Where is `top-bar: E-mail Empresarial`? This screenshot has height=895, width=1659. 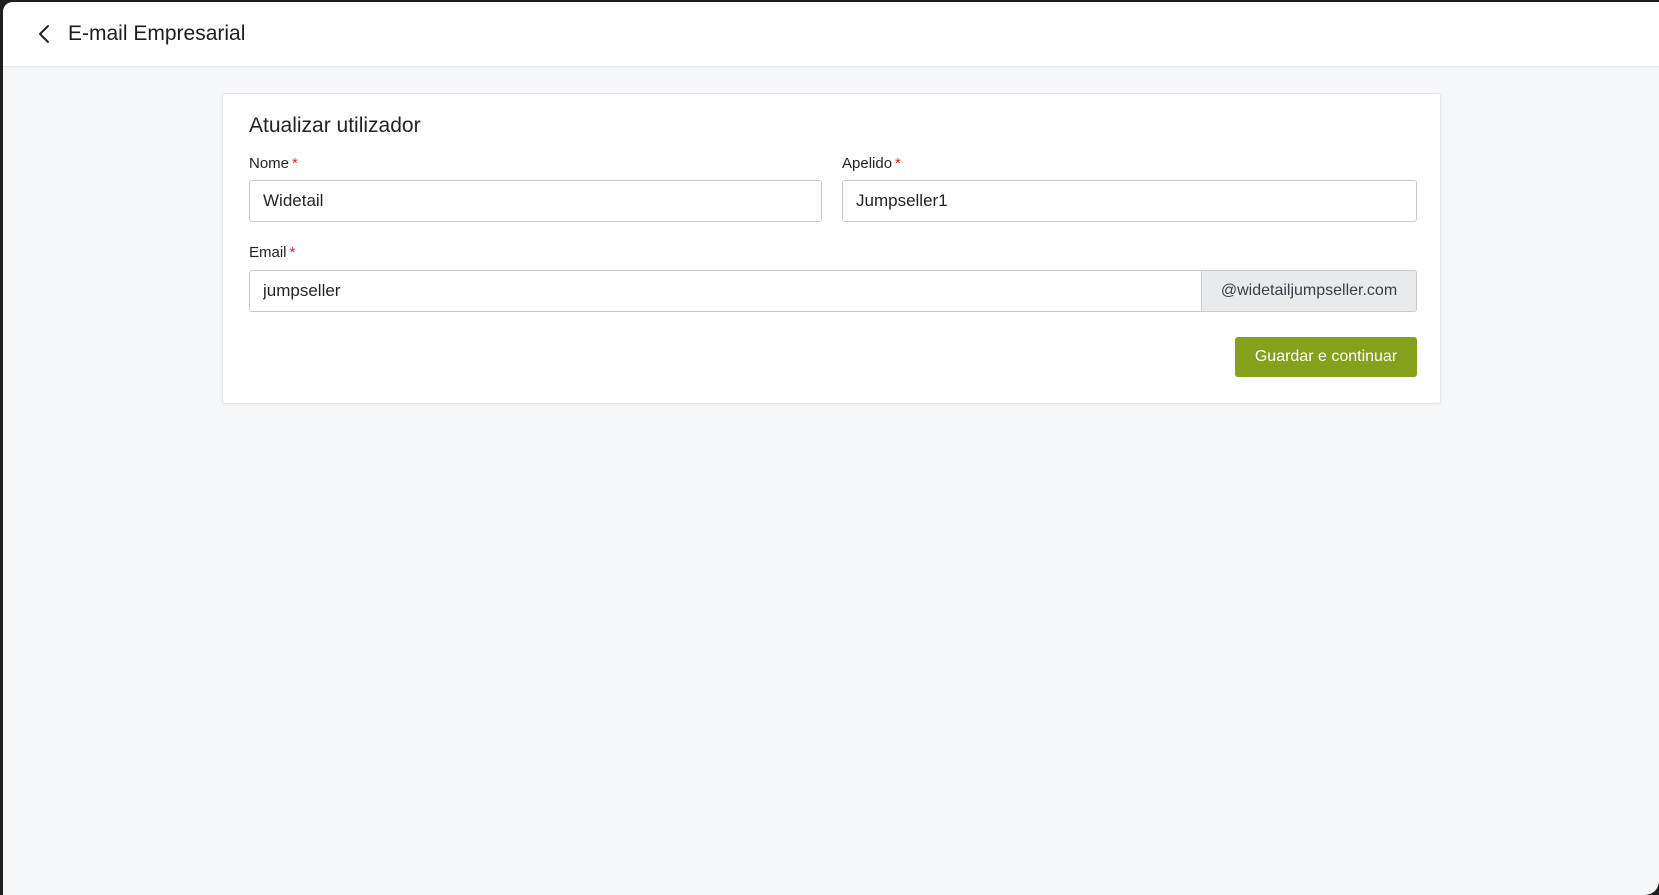
top-bar: E-mail Empresarial is located at coordinates (831, 34).